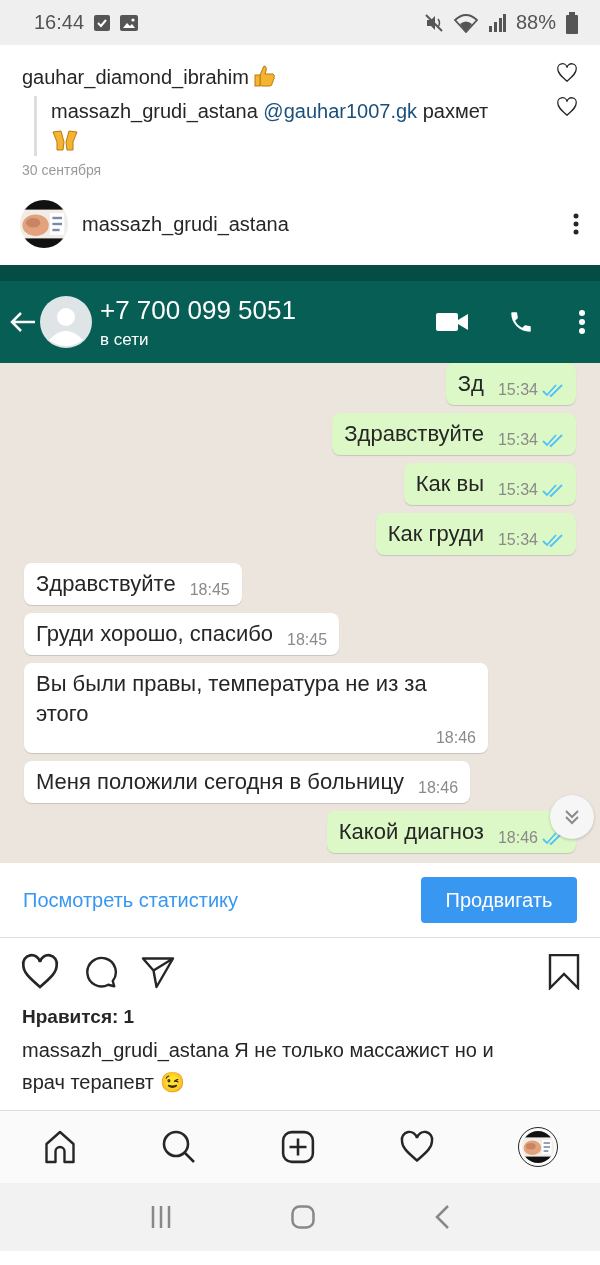  I want to click on signal-icon, so click(496, 22).